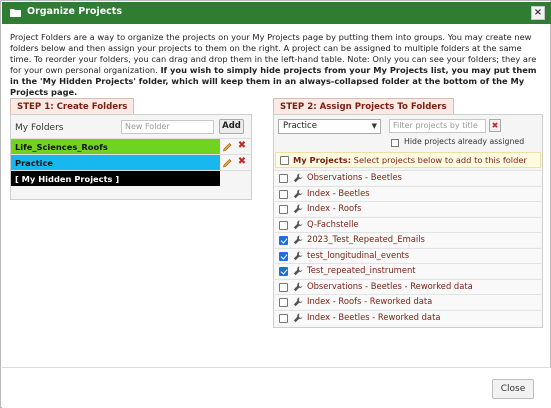 This screenshot has height=408, width=551. What do you see at coordinates (358, 255) in the screenshot?
I see `project-name: test_longitudinal_events` at bounding box center [358, 255].